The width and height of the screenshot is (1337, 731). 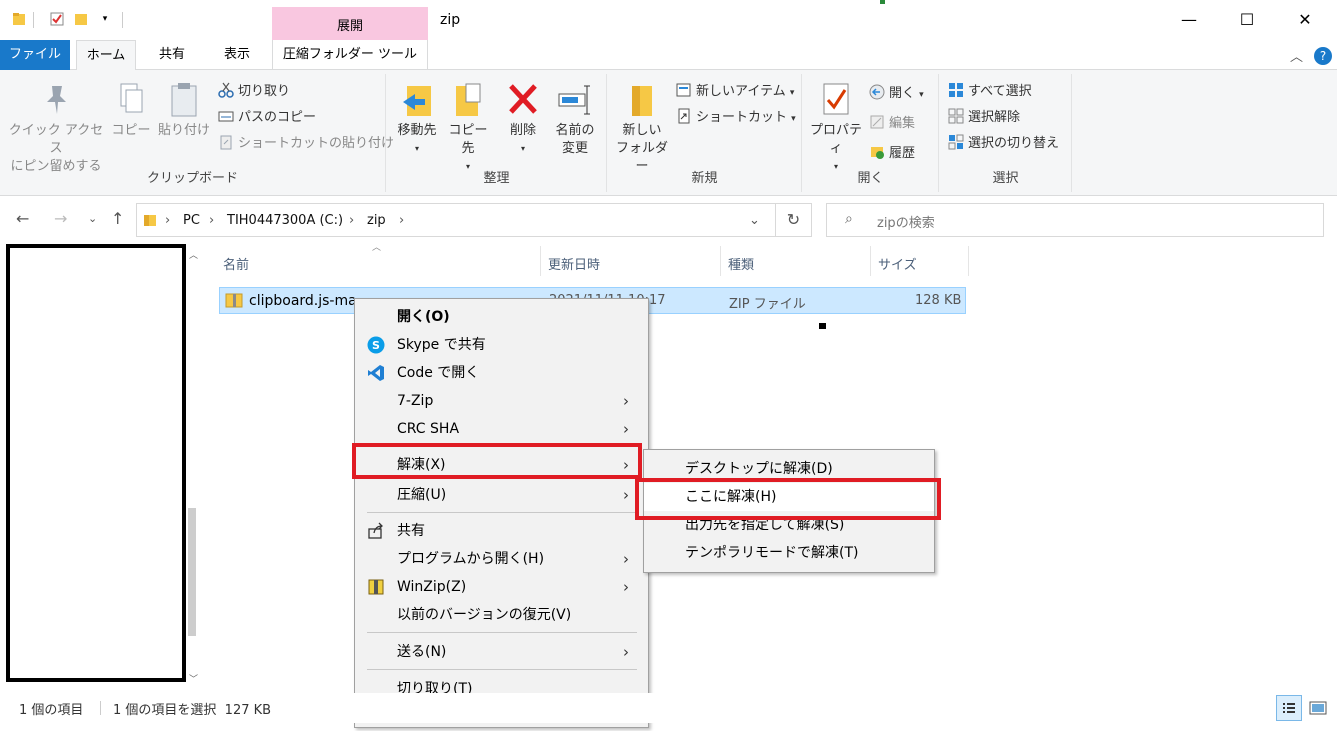 I want to click on properties-check-icon, so click(x=836, y=99).